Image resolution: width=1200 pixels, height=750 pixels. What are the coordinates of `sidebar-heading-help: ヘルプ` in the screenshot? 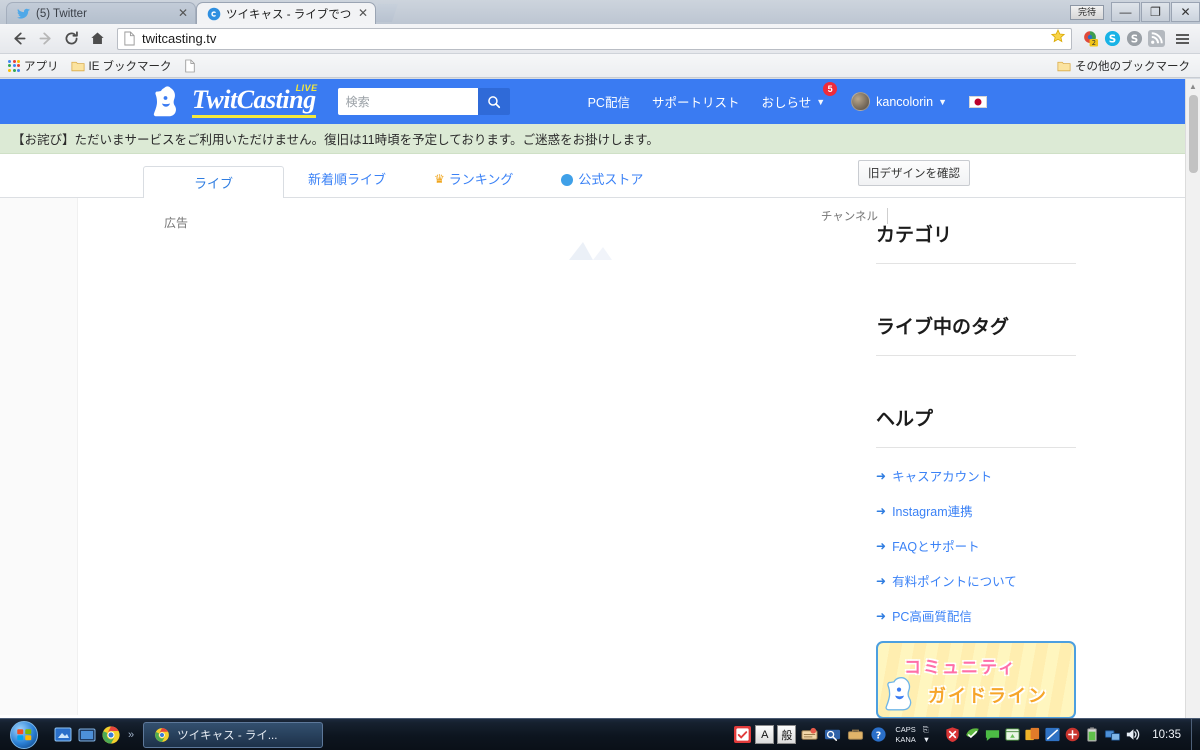 It's located at (976, 426).